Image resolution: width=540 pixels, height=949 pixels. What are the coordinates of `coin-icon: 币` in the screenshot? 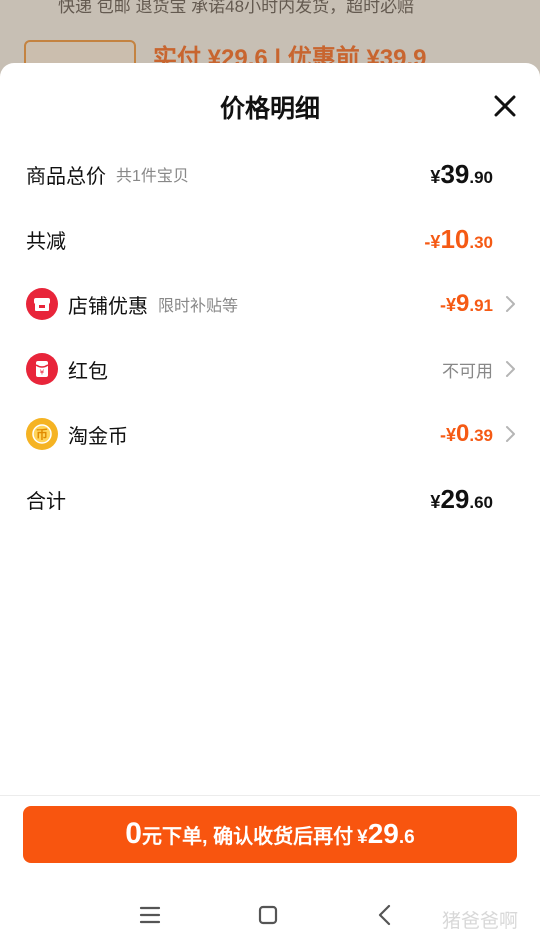 It's located at (42, 434).